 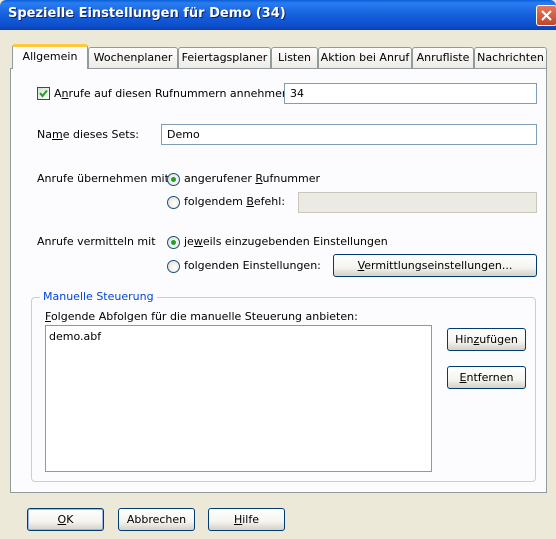 What do you see at coordinates (220, 178) in the screenshot?
I see `label-text: angerufener` at bounding box center [220, 178].